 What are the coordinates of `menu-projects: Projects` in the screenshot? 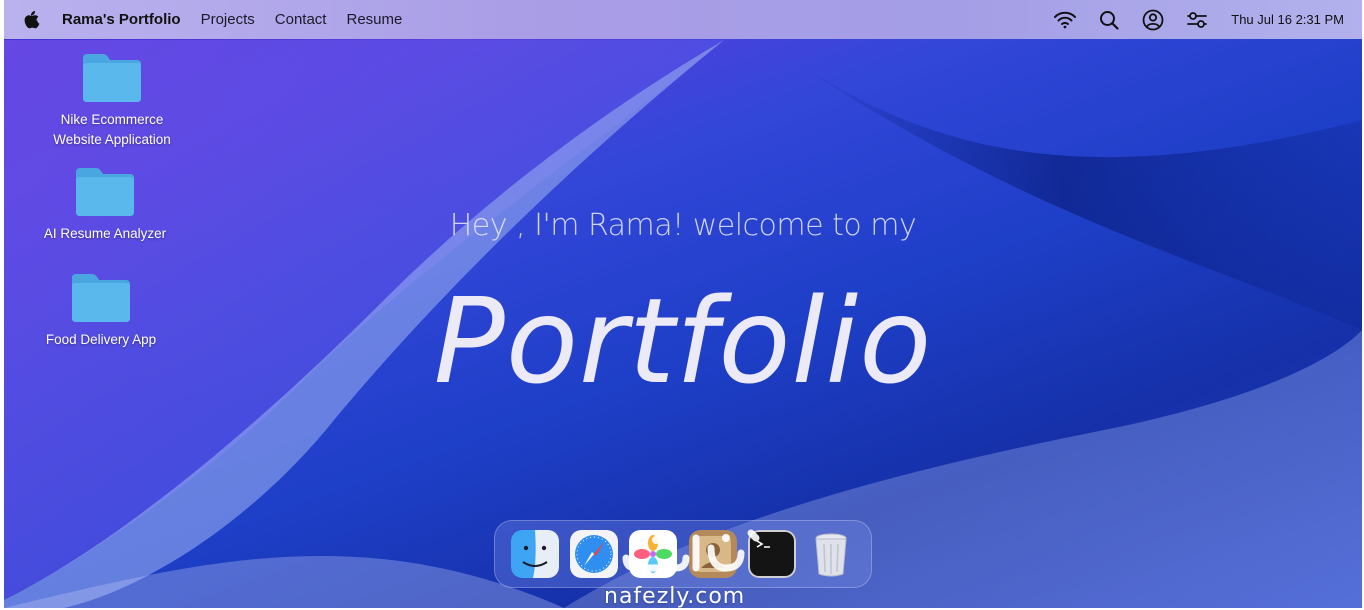 It's located at (228, 19).